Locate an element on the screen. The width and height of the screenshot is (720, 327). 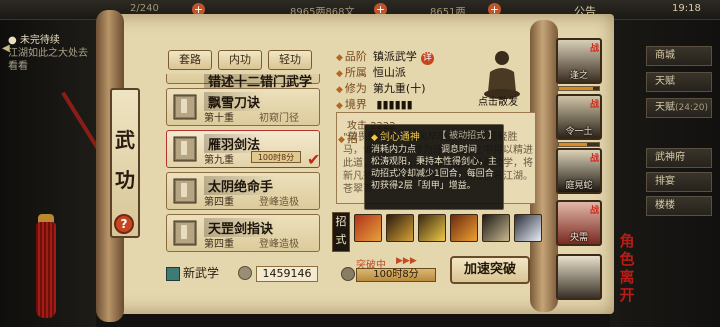
banquet-button: 排宴 is located at coordinates (679, 182).